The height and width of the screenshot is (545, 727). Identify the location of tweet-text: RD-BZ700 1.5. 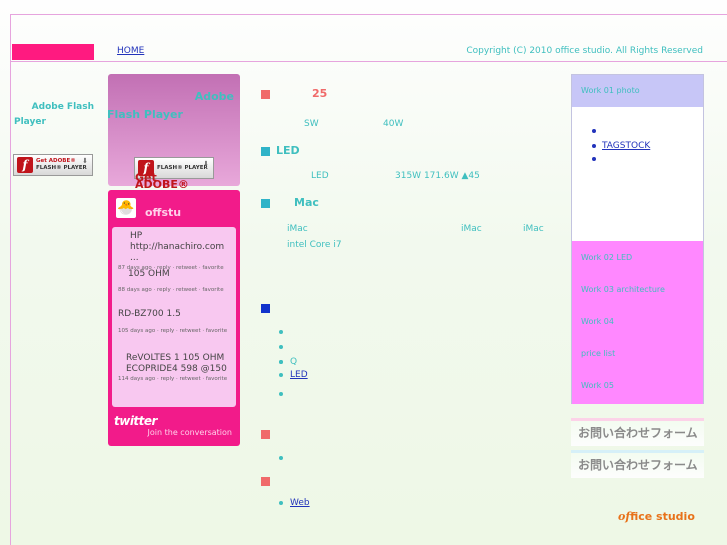
(149, 314).